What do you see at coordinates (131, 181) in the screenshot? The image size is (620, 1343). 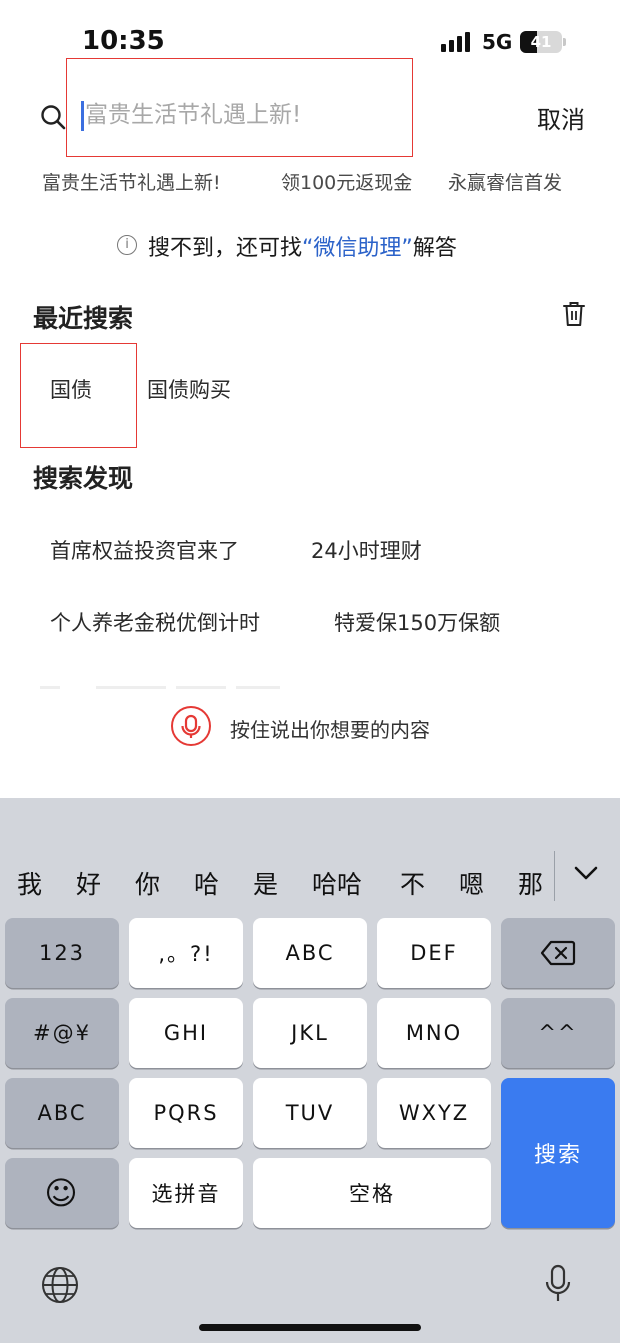 I see `hot-keyword: 富贵生活节礼遇上新!` at bounding box center [131, 181].